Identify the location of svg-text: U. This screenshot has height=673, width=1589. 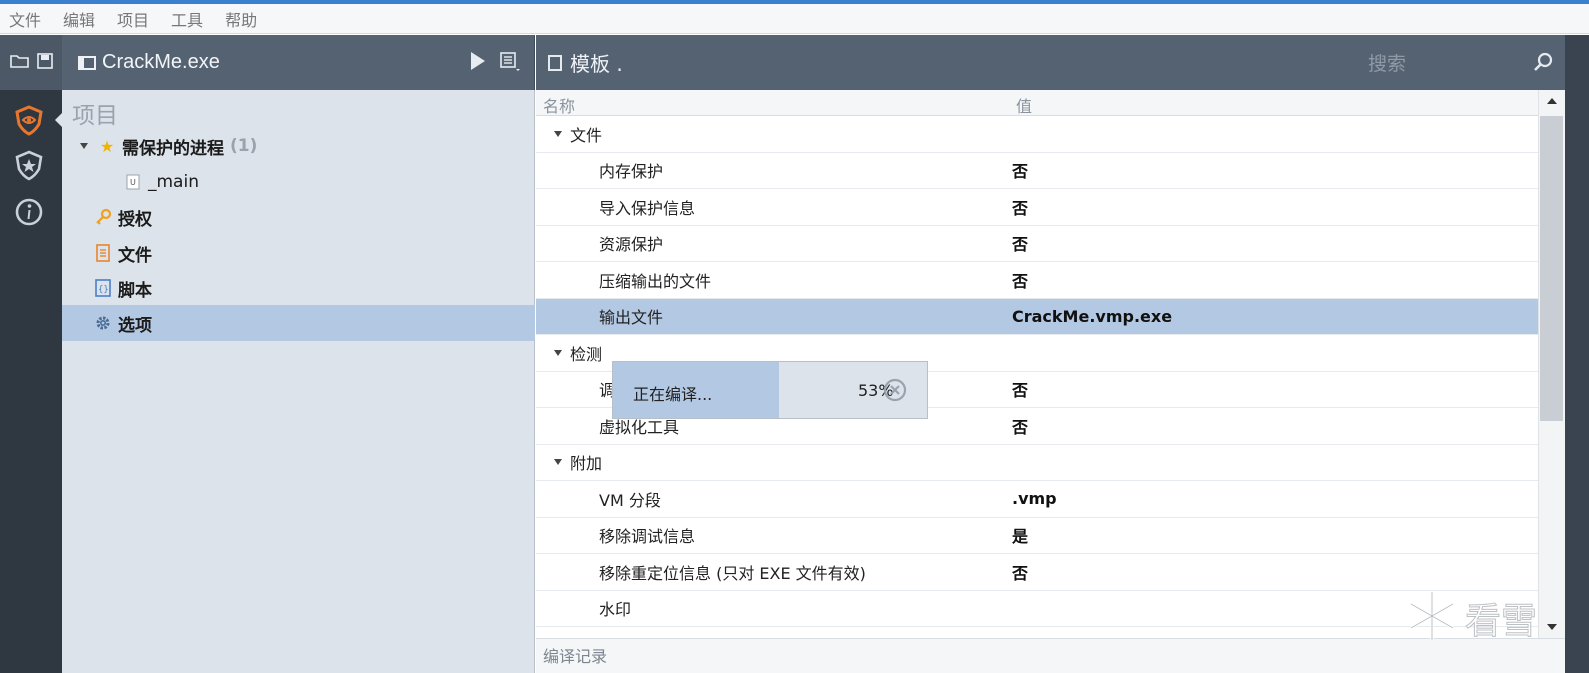
(133, 182).